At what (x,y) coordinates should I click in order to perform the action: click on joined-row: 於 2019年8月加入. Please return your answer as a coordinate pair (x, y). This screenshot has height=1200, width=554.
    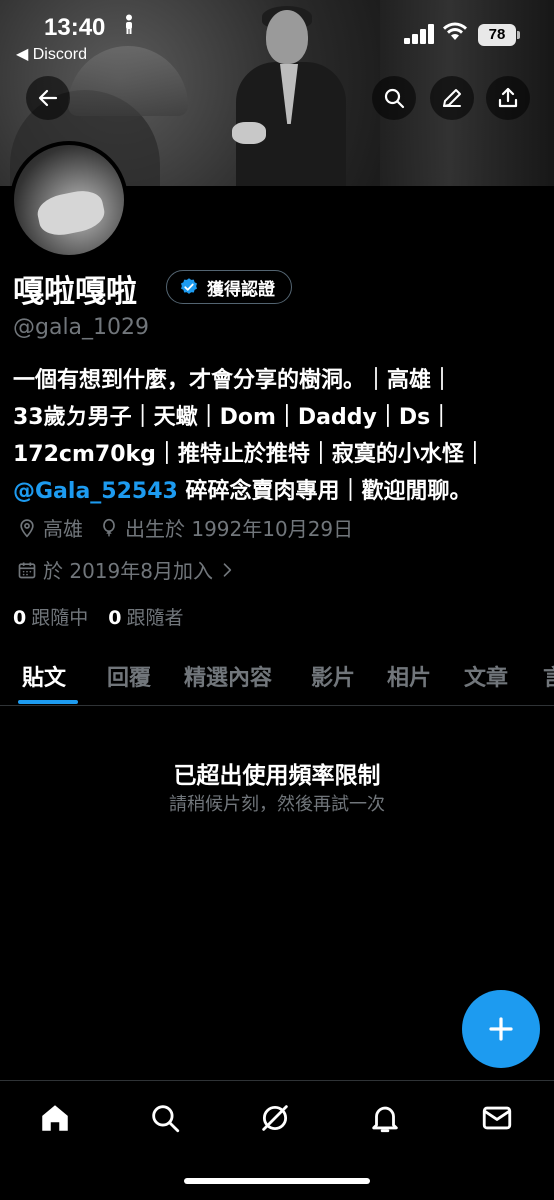
    Looking at the image, I should click on (130, 569).